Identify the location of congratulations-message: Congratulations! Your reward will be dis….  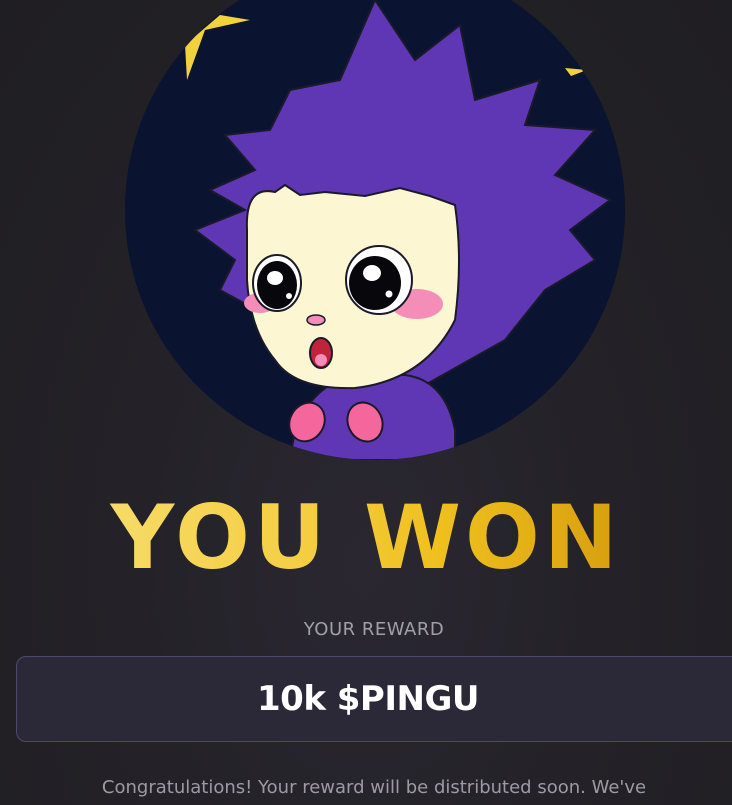
(374, 787).